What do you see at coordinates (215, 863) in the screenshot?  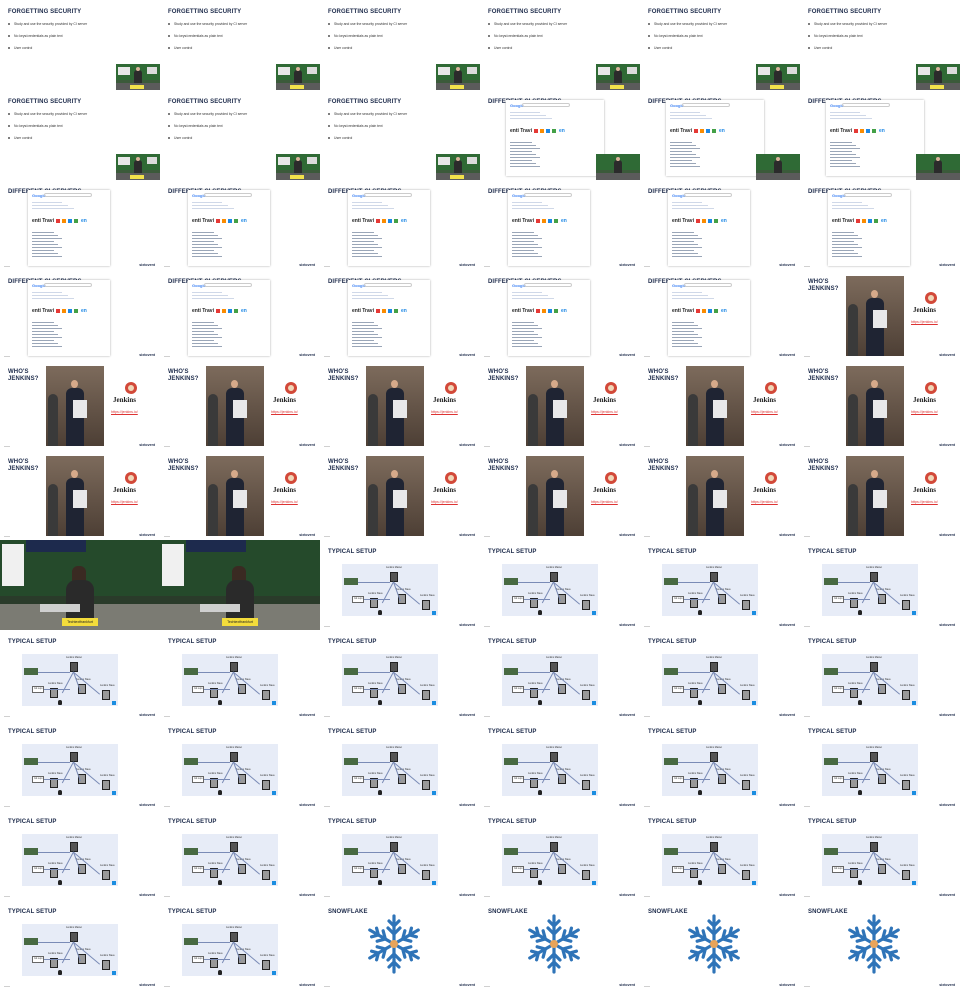 I see `jenkins-slave-label: Jenkins Slave` at bounding box center [215, 863].